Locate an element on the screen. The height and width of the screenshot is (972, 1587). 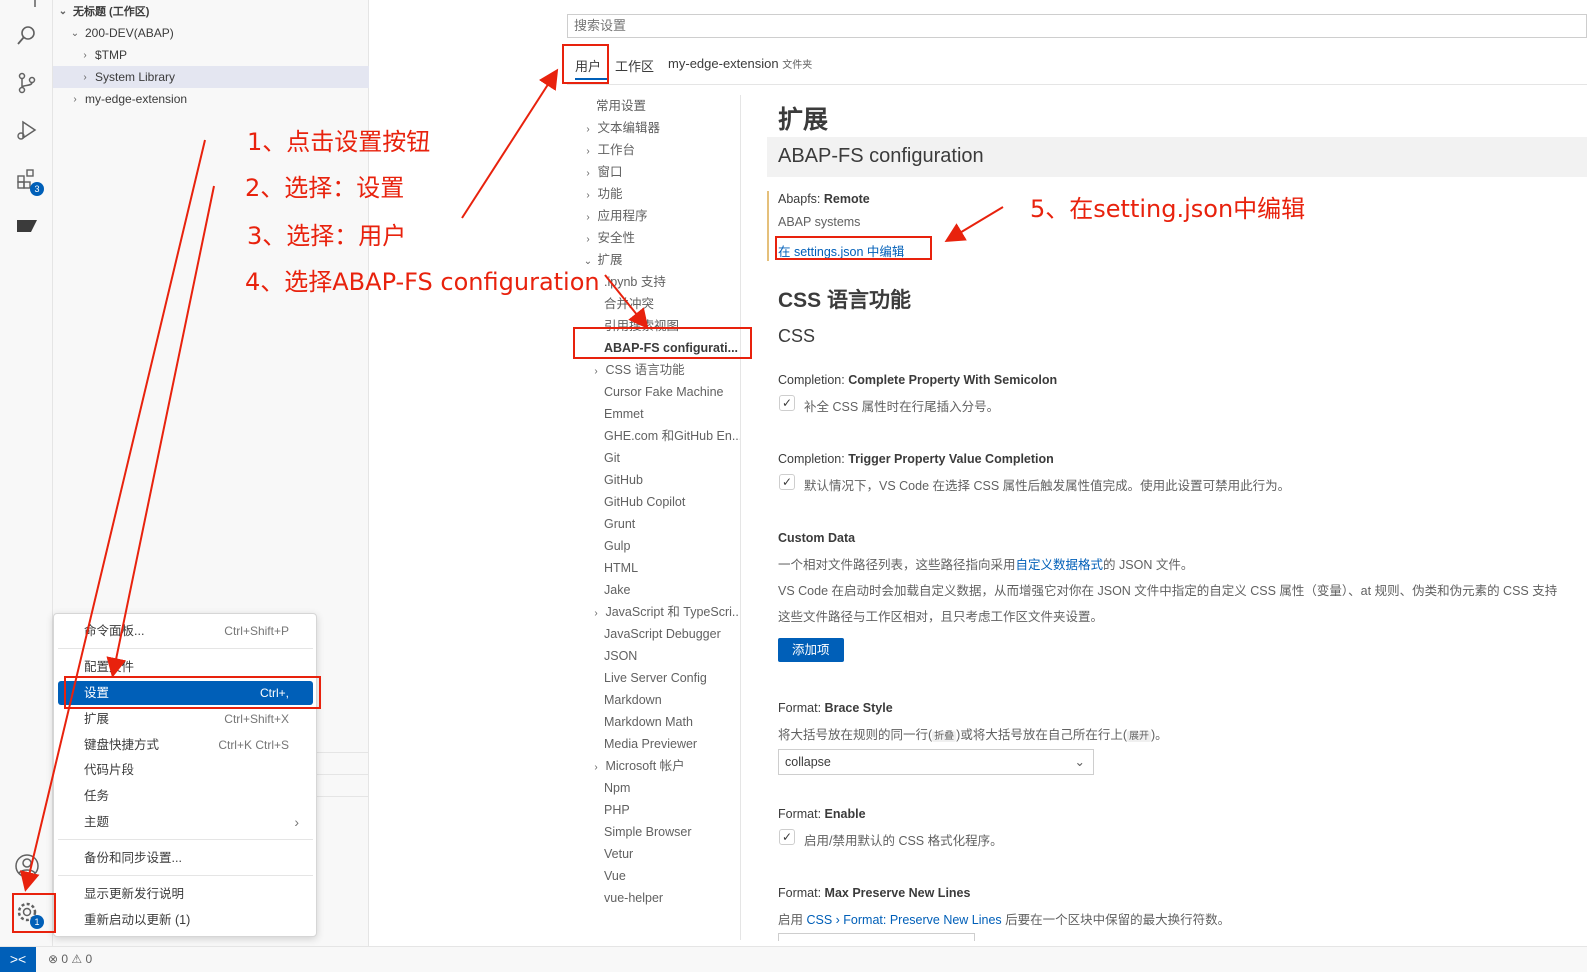
arrow-to-gear is located at coordinates (112, 515).